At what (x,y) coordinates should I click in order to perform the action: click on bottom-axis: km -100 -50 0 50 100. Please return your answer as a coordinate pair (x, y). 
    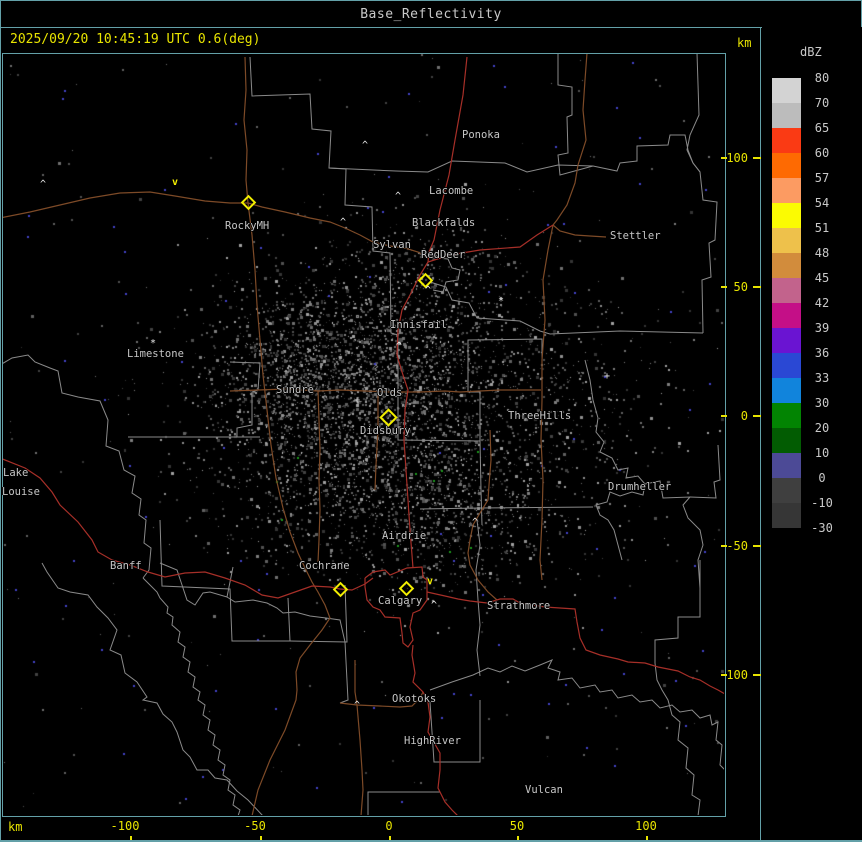
    Looking at the image, I should click on (379, 829).